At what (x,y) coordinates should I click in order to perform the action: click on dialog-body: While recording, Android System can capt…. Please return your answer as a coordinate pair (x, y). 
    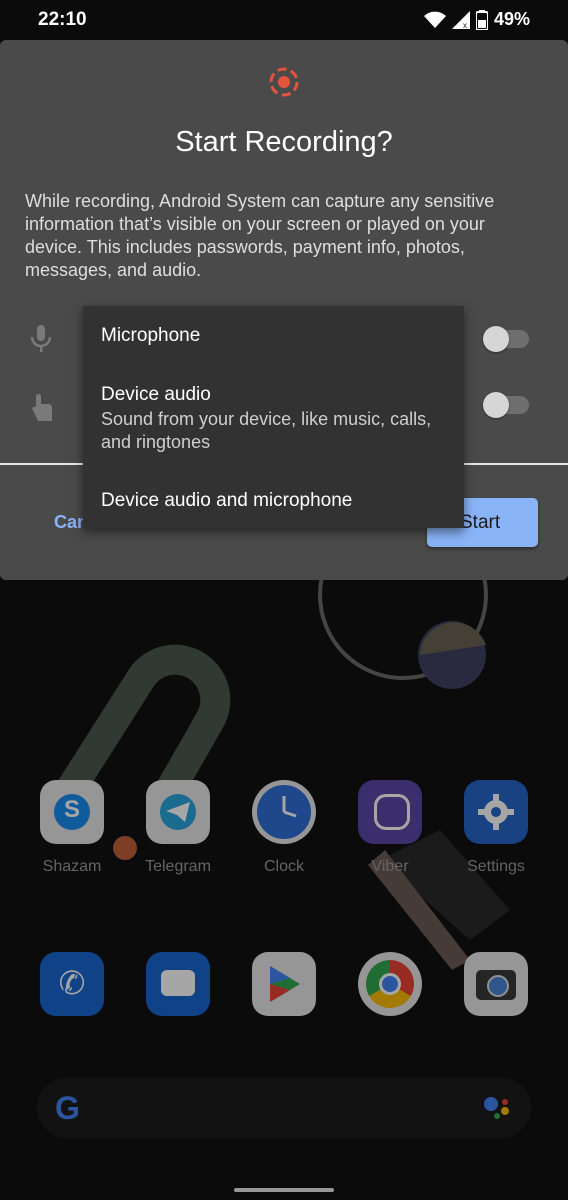
    Looking at the image, I should click on (260, 235).